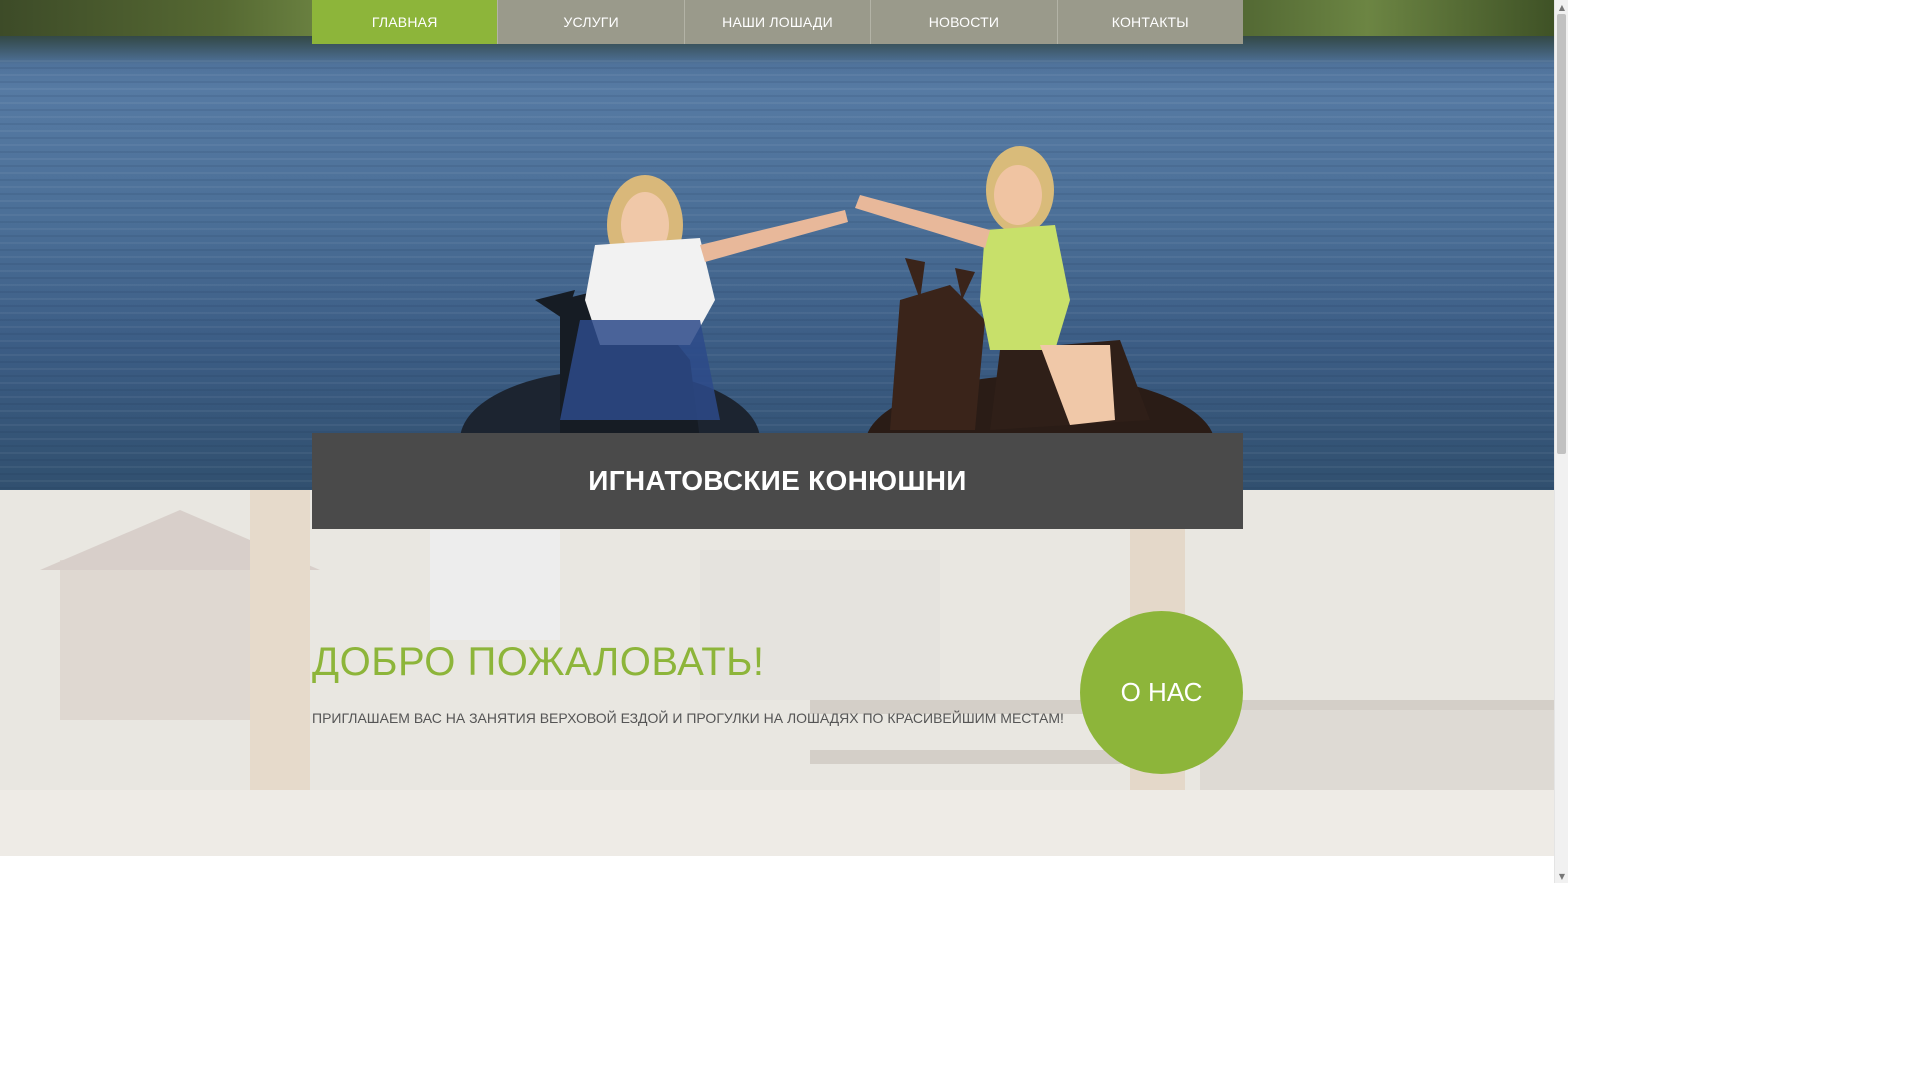 Image resolution: width=1920 pixels, height=1080 pixels. What do you see at coordinates (1562, 7) in the screenshot?
I see `scroll-up-icon: ▲` at bounding box center [1562, 7].